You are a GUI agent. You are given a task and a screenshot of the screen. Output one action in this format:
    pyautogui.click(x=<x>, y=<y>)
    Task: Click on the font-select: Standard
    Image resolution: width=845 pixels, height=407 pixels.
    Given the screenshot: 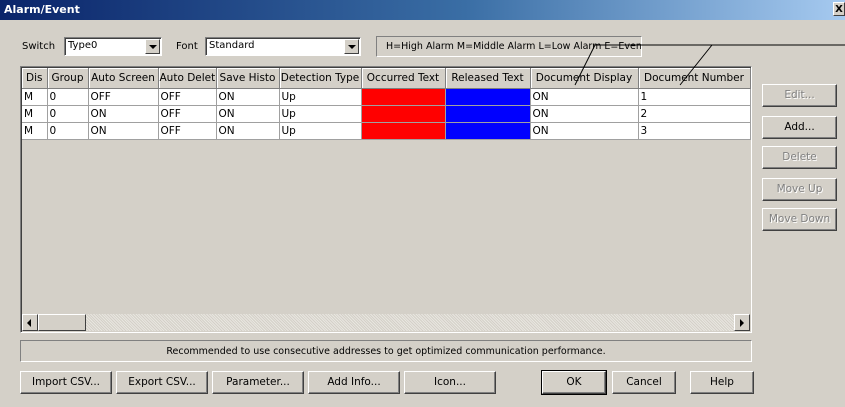 What is the action you would take?
    pyautogui.click(x=283, y=46)
    